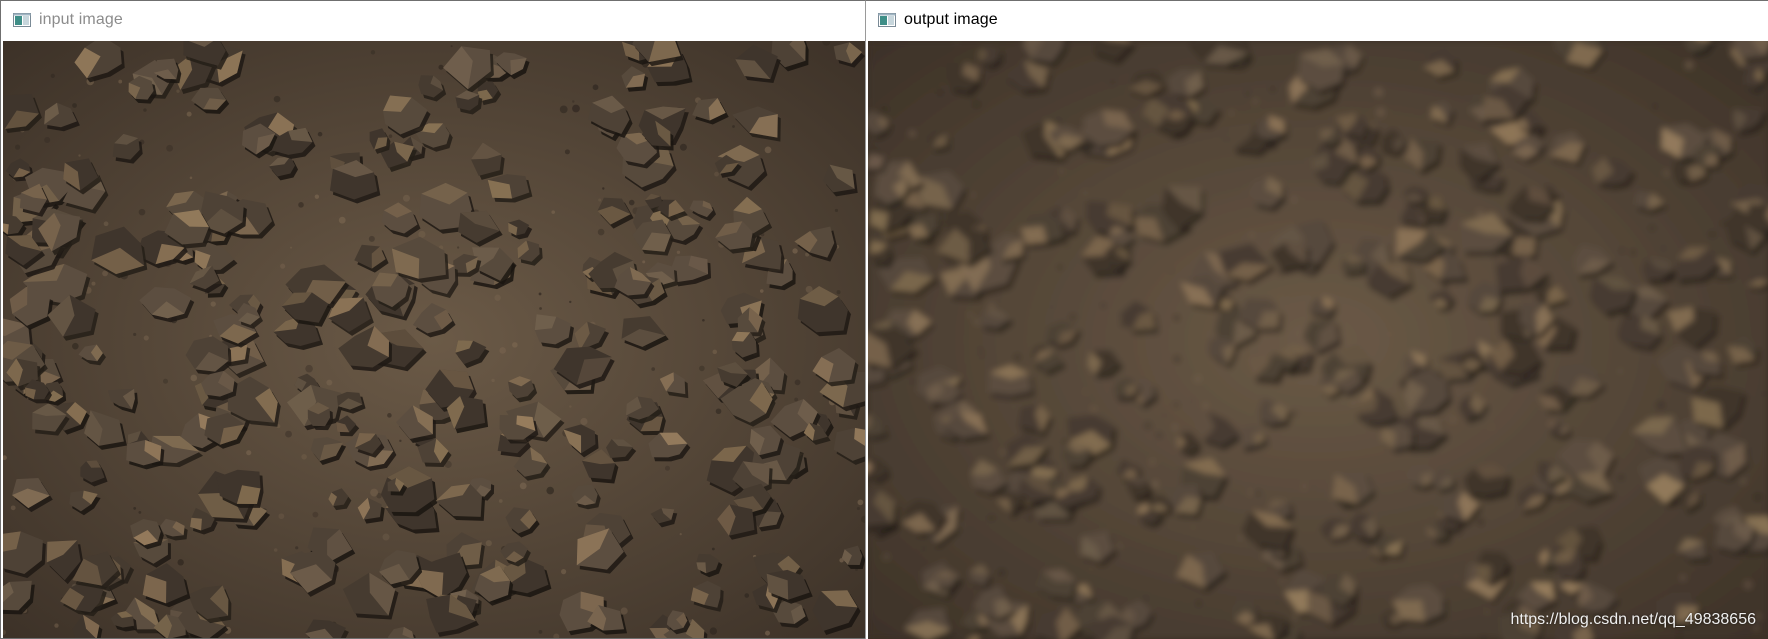  What do you see at coordinates (81, 19) in the screenshot?
I see `input-image-title: input image` at bounding box center [81, 19].